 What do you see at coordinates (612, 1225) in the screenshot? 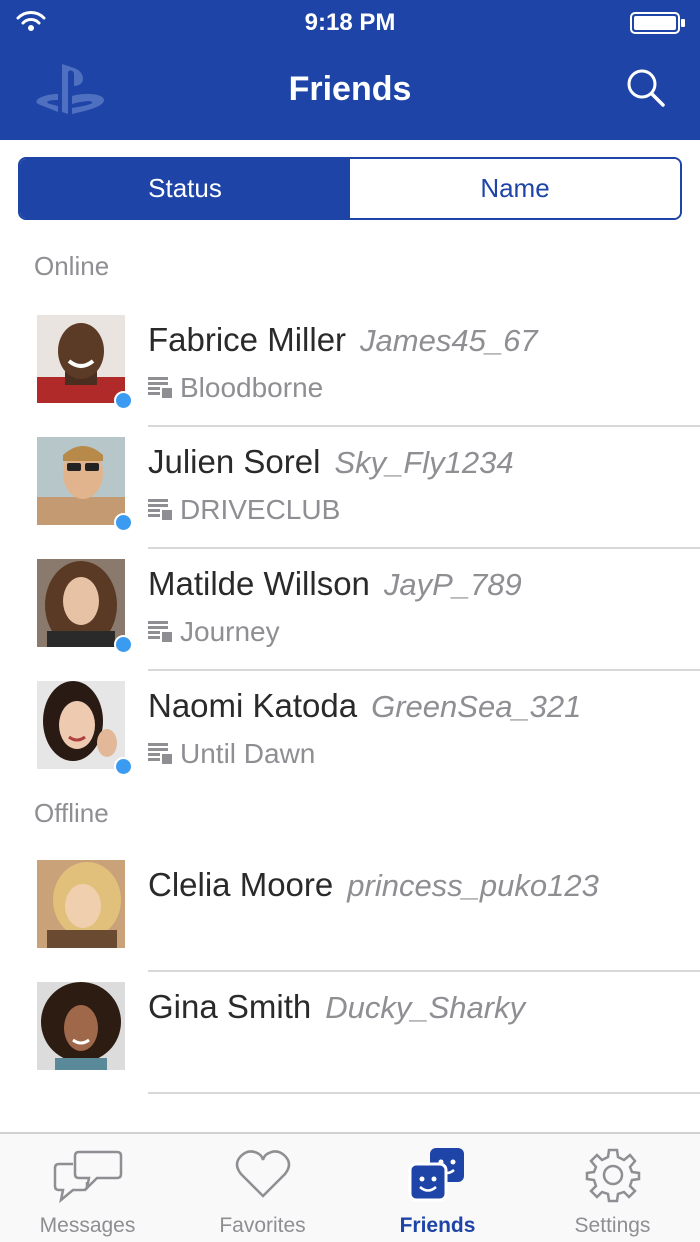
I see `tab-label-settings: Settings` at bounding box center [612, 1225].